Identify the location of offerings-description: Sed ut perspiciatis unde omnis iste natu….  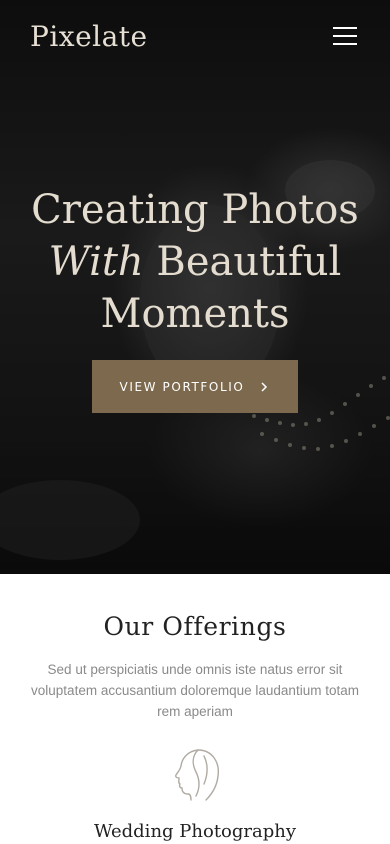
(195, 690).